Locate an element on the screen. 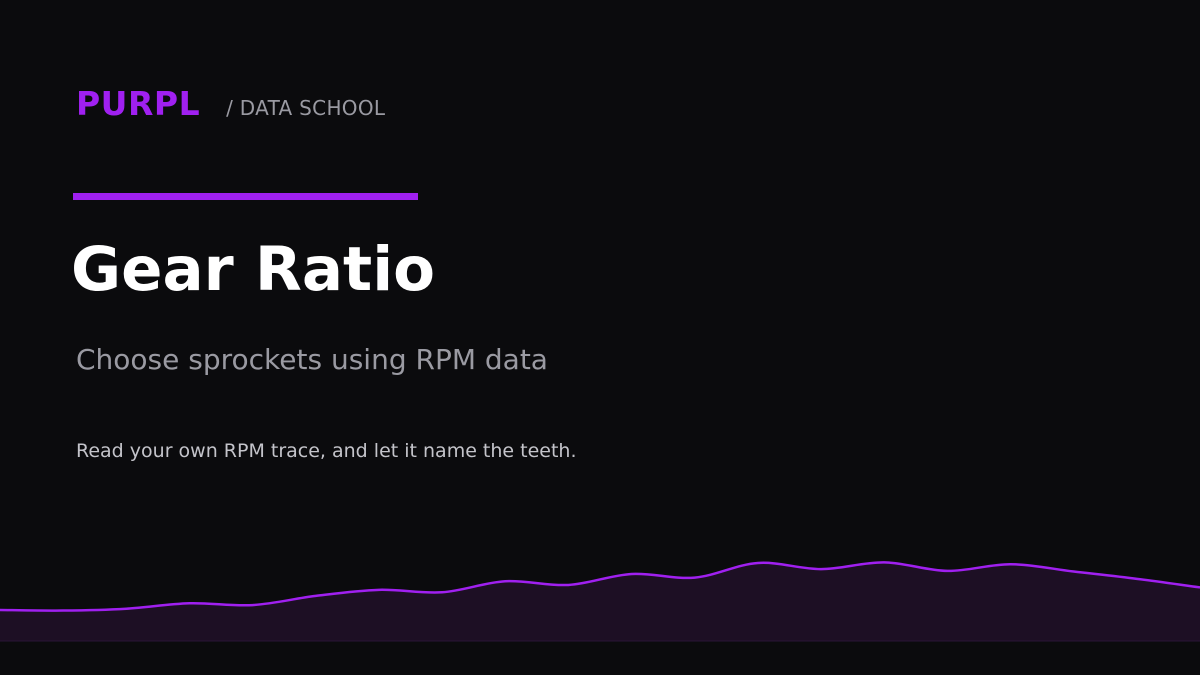 Image resolution: width=1200 pixels, height=675 pixels. accent-divider is located at coordinates (245, 196).